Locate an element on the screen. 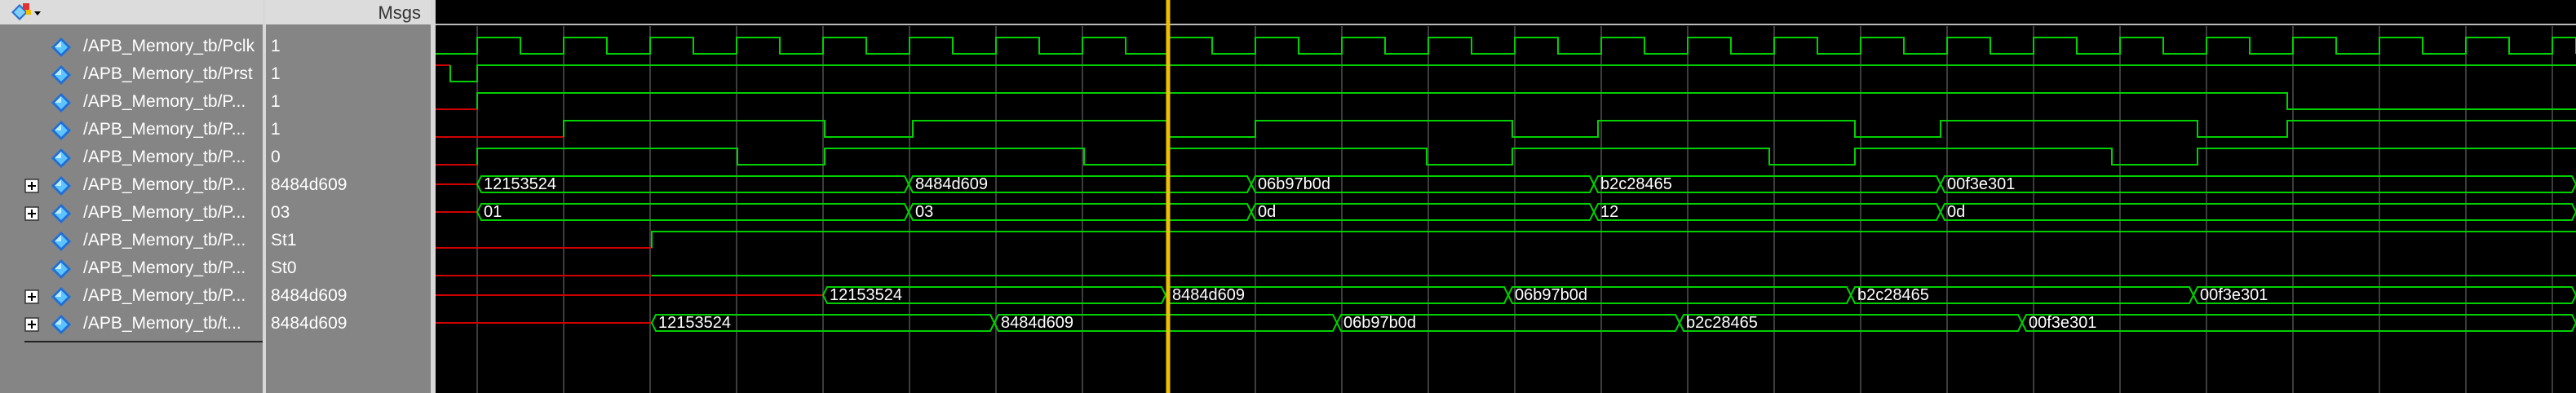 The width and height of the screenshot is (2576, 393). wave-bus-row10-label: 00f3e301 is located at coordinates (2062, 323).